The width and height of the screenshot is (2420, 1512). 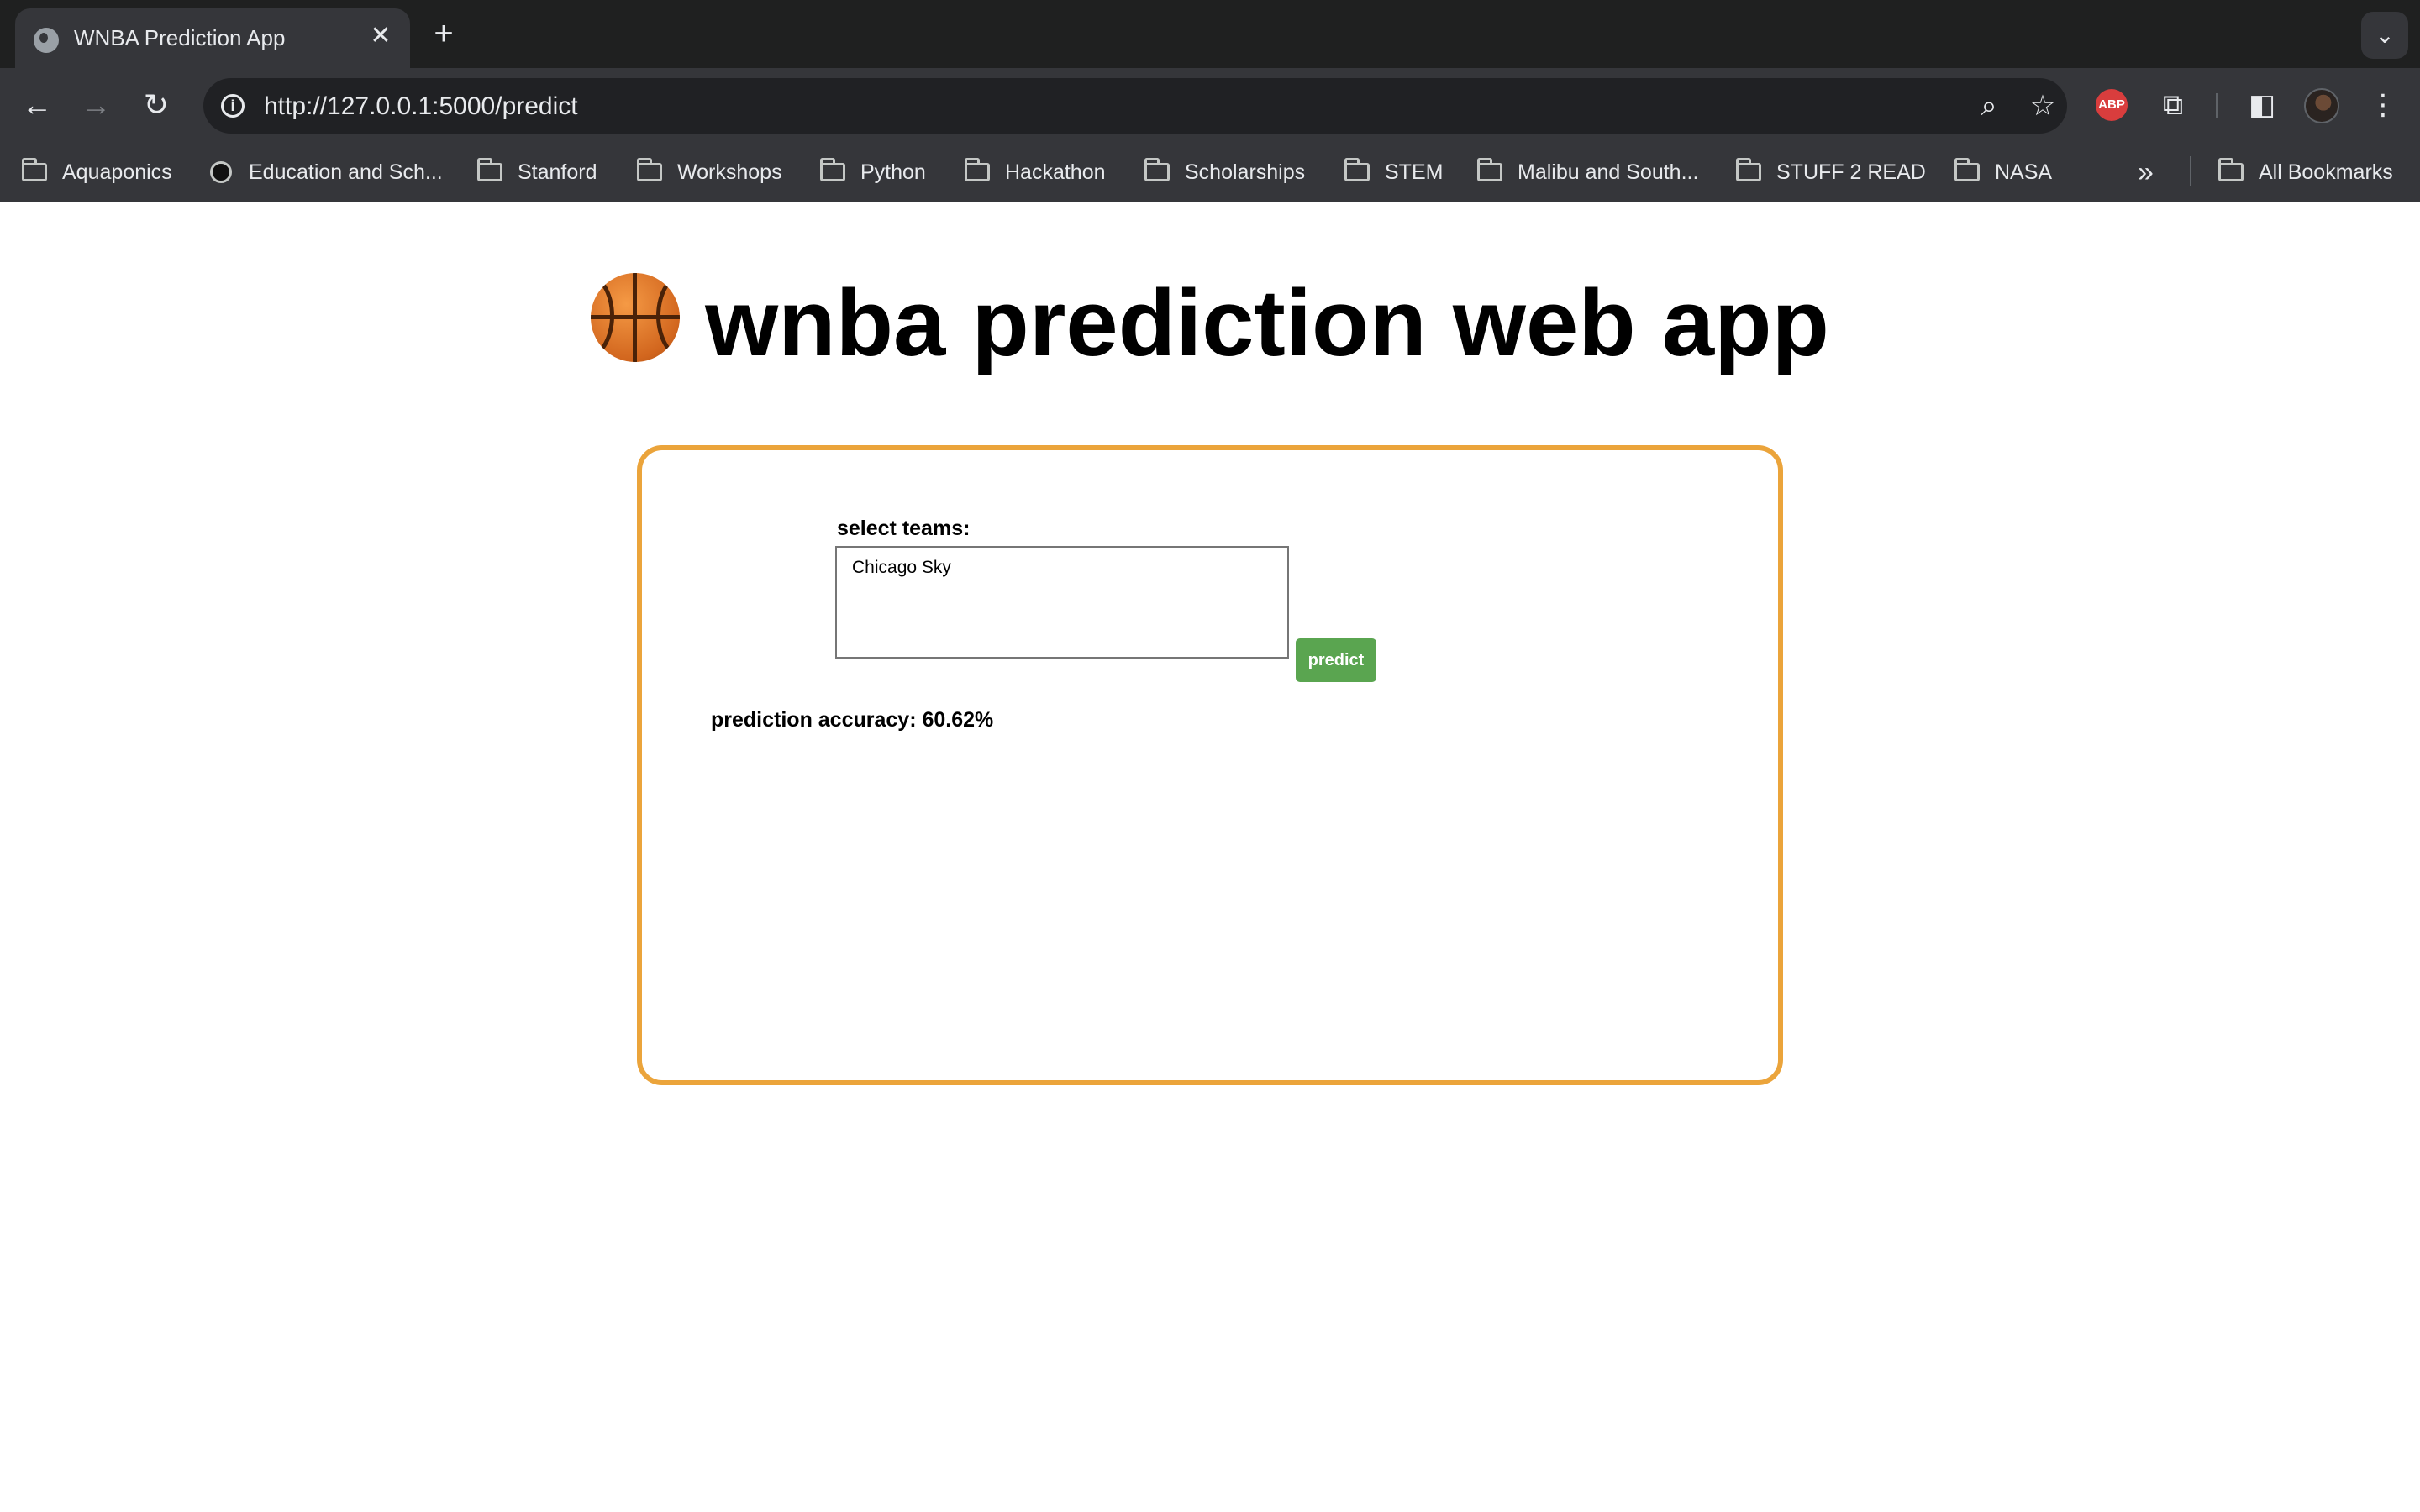 I want to click on page-title-text: wnba prediction web app, so click(x=1267, y=322).